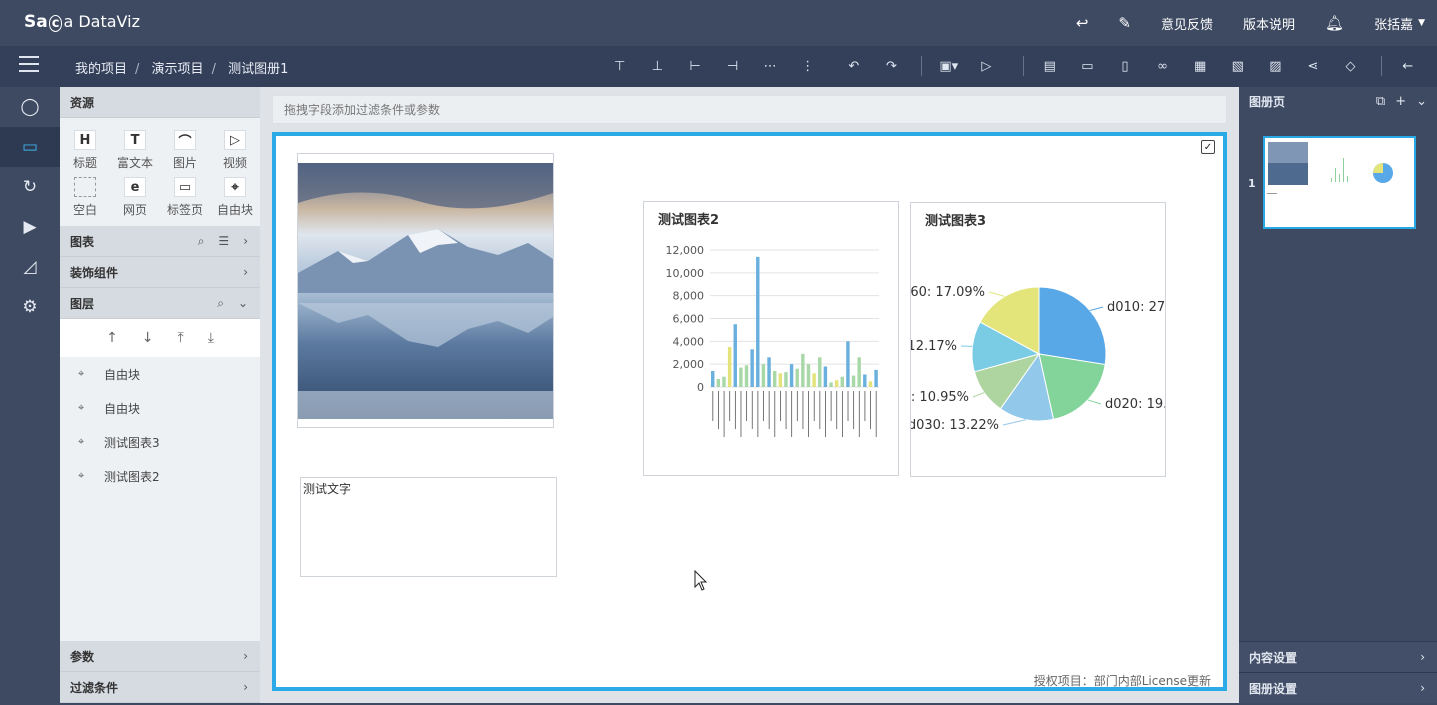  What do you see at coordinates (29, 65) in the screenshot?
I see `hamburger-menu-icon` at bounding box center [29, 65].